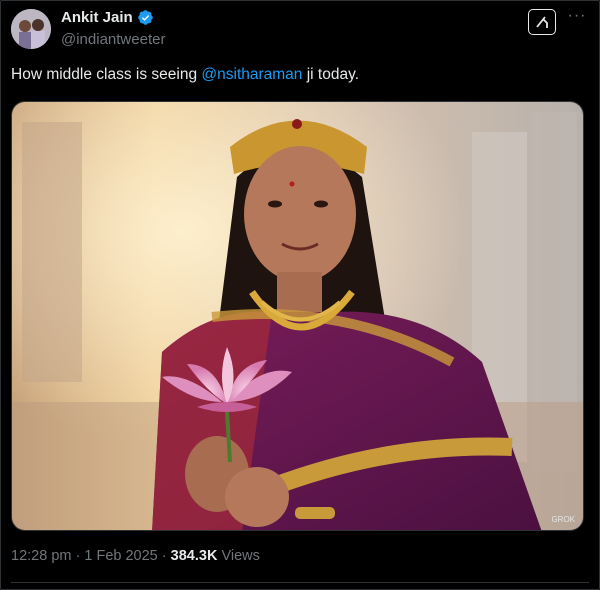 The image size is (600, 590). I want to click on views-count: 384.3K, so click(194, 556).